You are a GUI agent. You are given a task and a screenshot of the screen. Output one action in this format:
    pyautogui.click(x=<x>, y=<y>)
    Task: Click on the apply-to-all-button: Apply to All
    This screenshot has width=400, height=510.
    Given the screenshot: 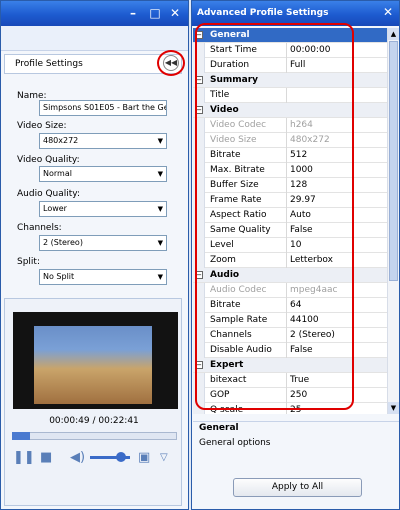 What is the action you would take?
    pyautogui.click(x=297, y=487)
    